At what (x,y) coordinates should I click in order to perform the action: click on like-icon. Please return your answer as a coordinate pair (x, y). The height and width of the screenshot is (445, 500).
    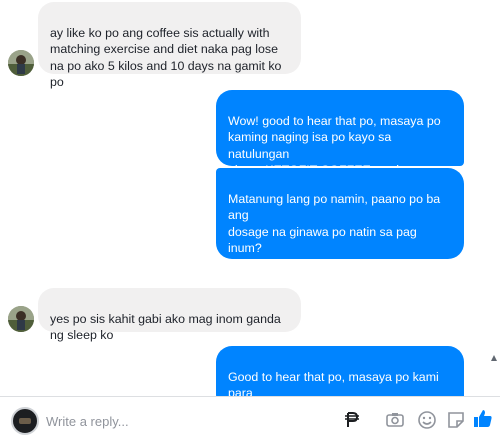
    Looking at the image, I should click on (482, 418).